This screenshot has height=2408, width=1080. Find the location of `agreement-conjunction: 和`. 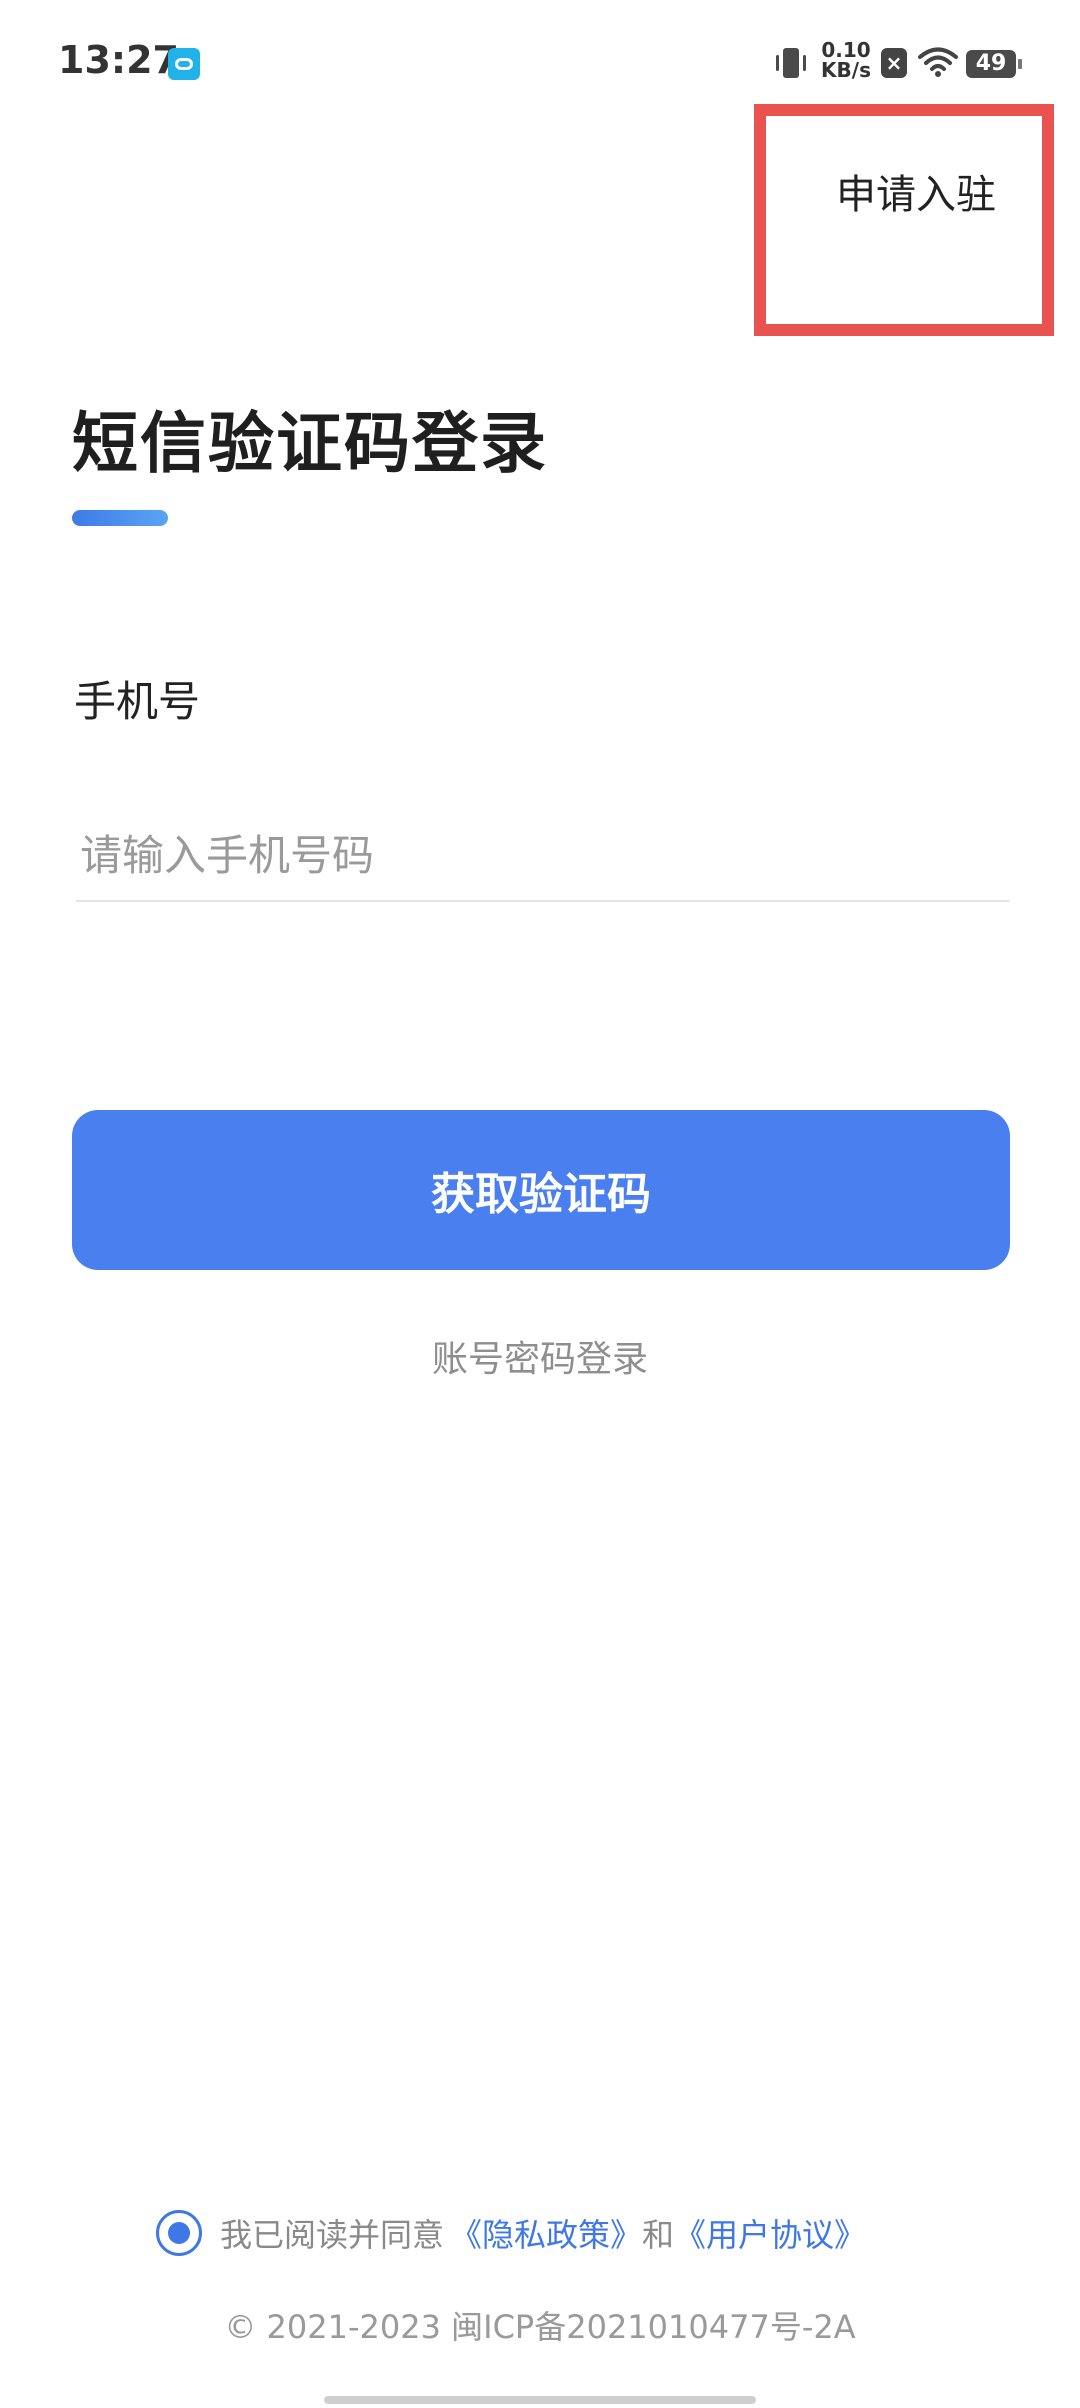

agreement-conjunction: 和 is located at coordinates (658, 2235).